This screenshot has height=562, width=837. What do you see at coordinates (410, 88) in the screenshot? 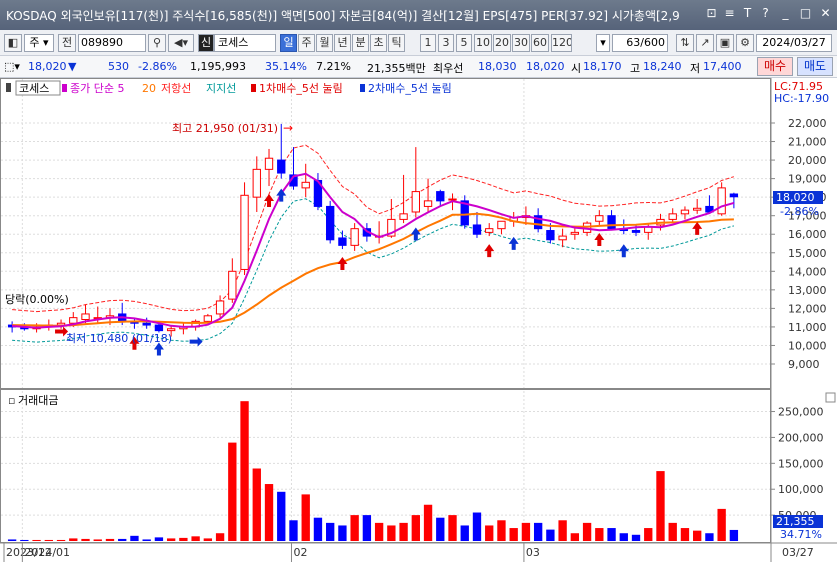
I see `legend-band2: 2차매수_5선 눌림` at bounding box center [410, 88].